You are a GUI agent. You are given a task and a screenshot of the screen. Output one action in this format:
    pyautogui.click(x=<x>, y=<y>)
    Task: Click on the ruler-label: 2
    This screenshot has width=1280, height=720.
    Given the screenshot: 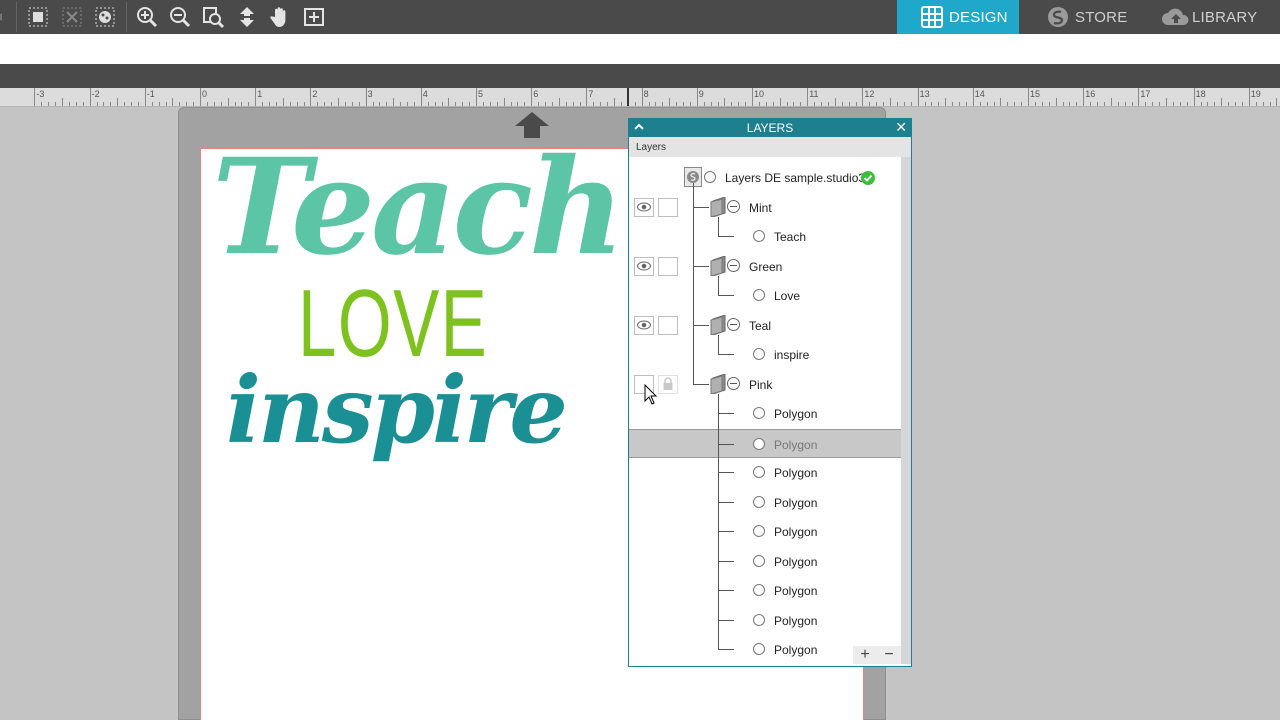 What is the action you would take?
    pyautogui.click(x=315, y=94)
    